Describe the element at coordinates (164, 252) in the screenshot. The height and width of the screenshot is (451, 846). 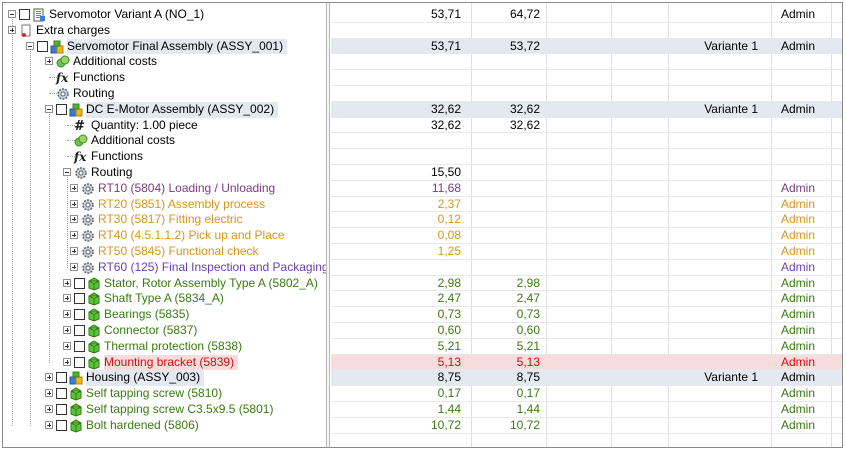
I see `tree-node: RT50 (5845) Functional check` at that location.